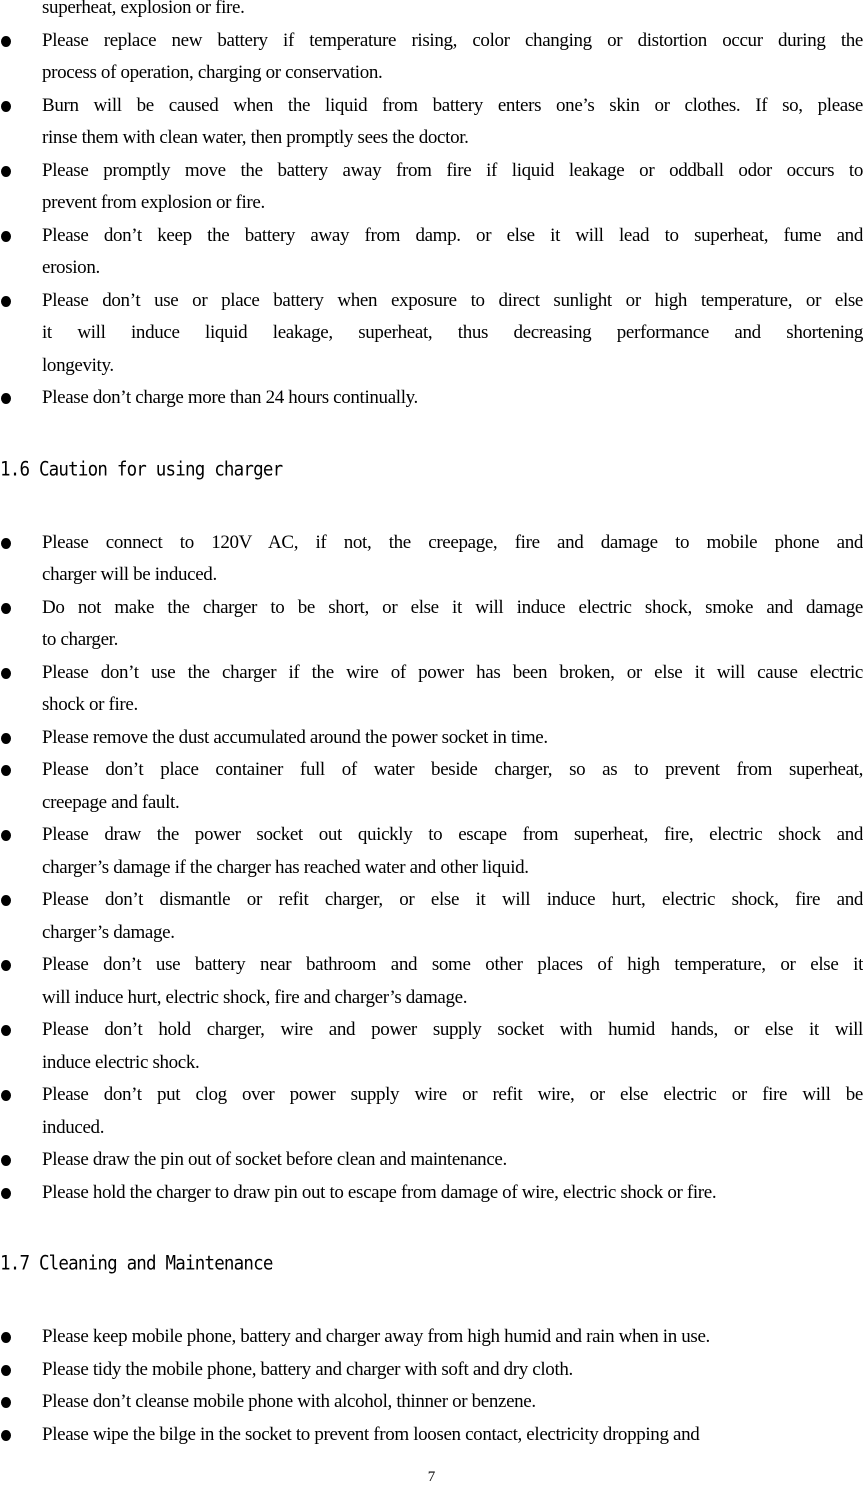  I want to click on charger-caution-line: charger’s damage., so click(108, 932).